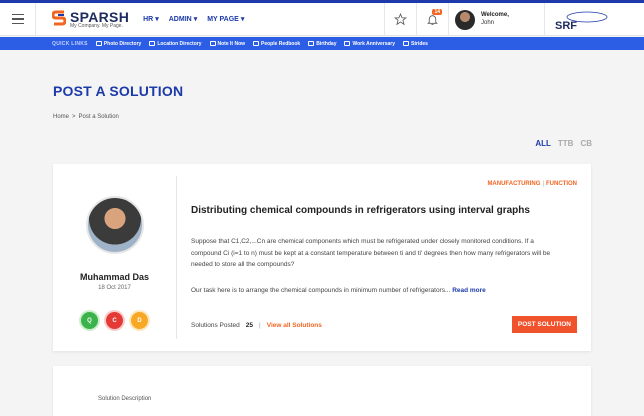 The image size is (644, 416). I want to click on author-panel: Muhammad Das 18 Oct 2017 Q C D, so click(115, 257).